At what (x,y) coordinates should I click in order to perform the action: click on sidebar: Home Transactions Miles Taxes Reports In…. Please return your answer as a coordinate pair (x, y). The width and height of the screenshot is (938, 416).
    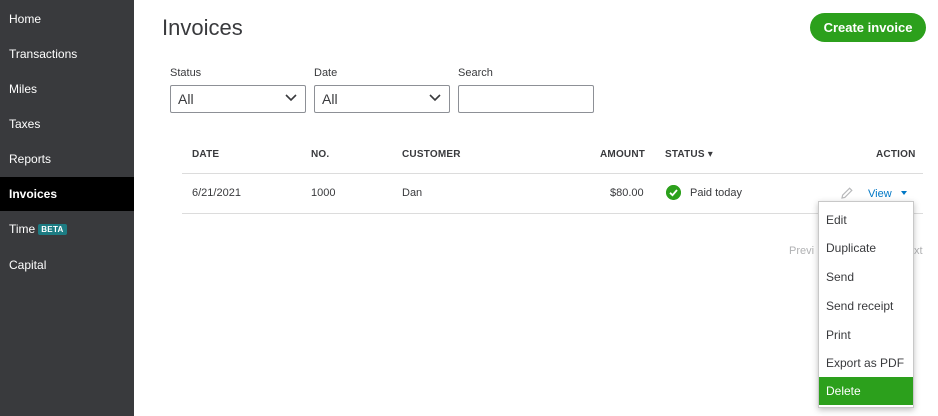
    Looking at the image, I should click on (67, 208).